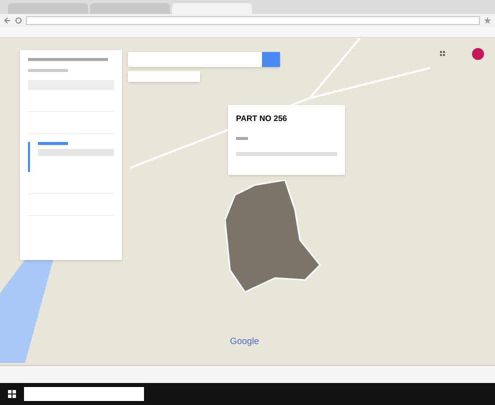  What do you see at coordinates (164, 76) in the screenshot?
I see `map-toolbar` at bounding box center [164, 76].